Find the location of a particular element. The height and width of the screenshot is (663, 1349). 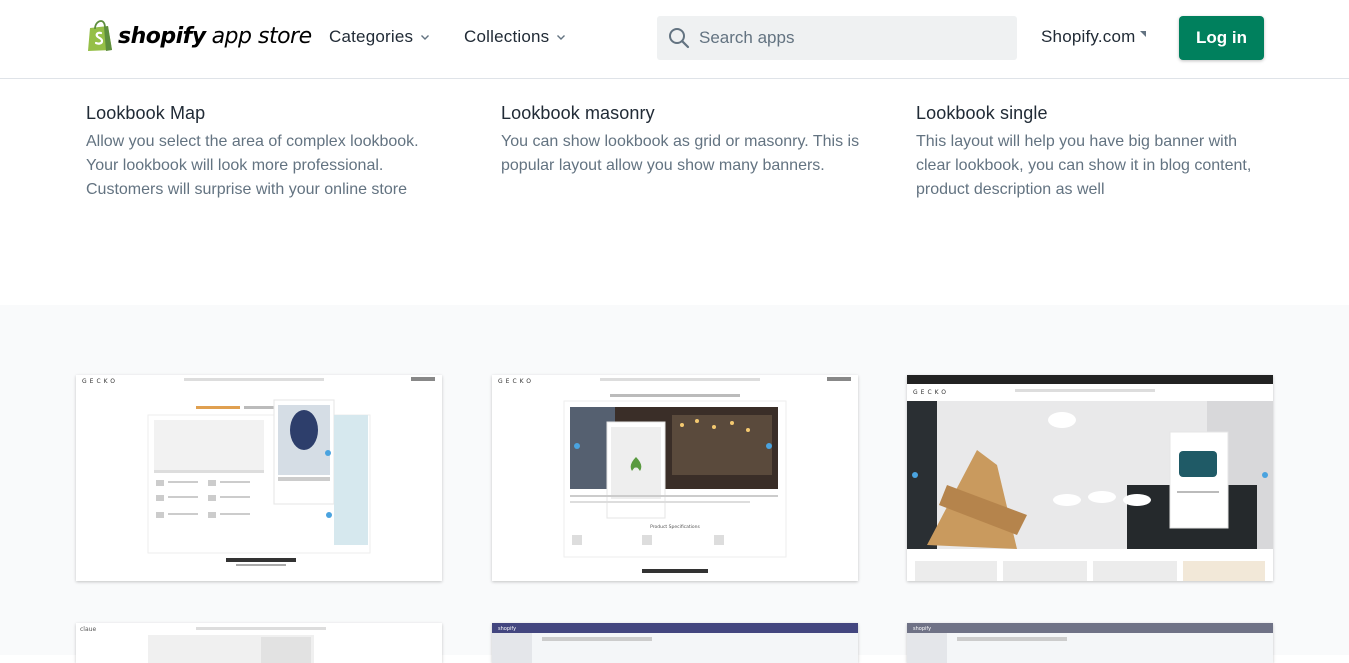

screenshot-lookbook-map: GECKO is located at coordinates (259, 478).